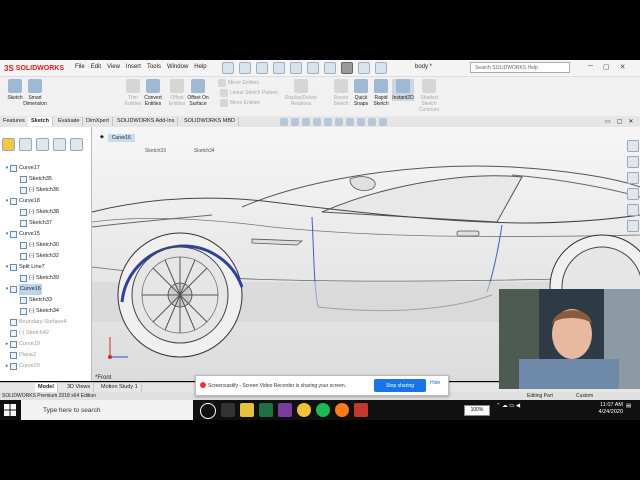 The image size is (640, 480). Describe the element at coordinates (45, 289) in the screenshot. I see `tree-item-curve16: ▾ Curve16` at that location.